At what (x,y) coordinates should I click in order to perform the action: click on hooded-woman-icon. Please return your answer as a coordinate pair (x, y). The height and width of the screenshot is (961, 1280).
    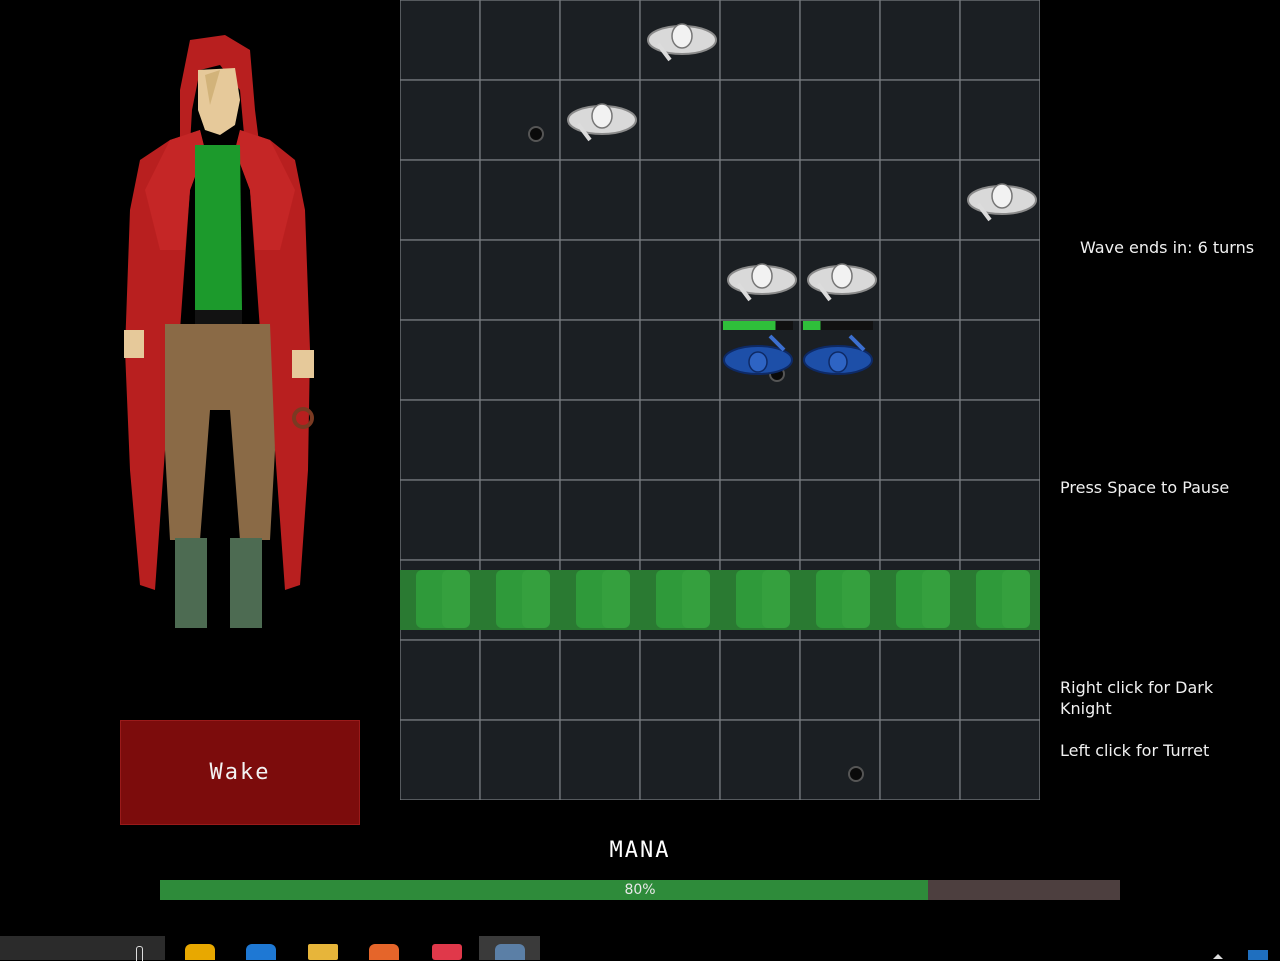
    Looking at the image, I should click on (219, 331).